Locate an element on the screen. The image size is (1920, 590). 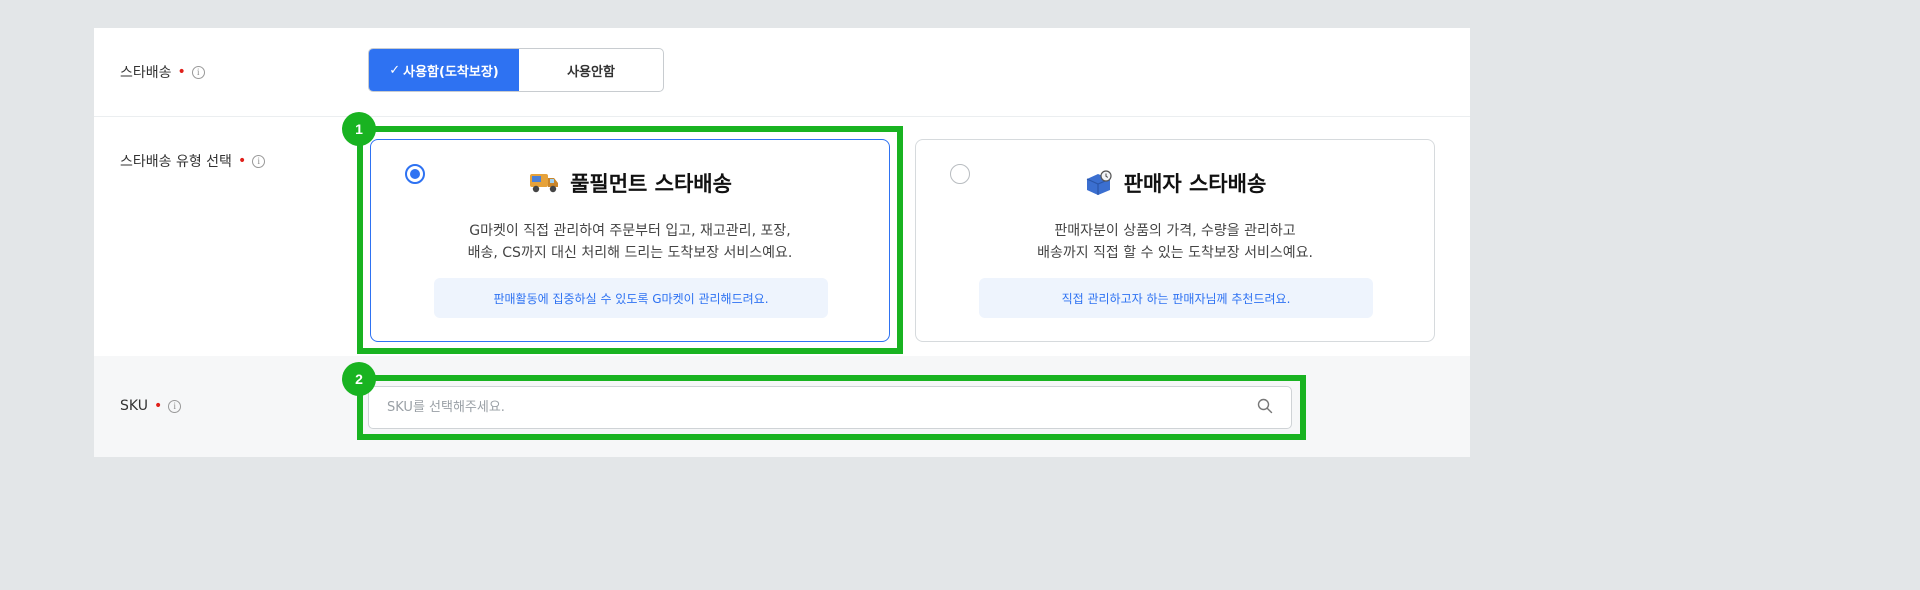
highlight-badge-2: 2 is located at coordinates (359, 379).